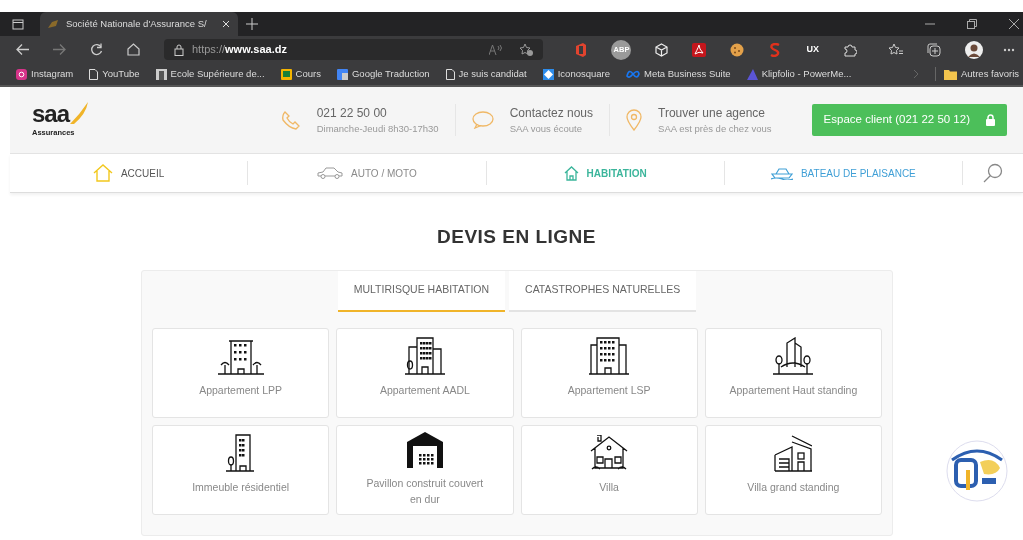 This screenshot has width=1023, height=540. What do you see at coordinates (482, 120) in the screenshot?
I see `chat-bubble-icon` at bounding box center [482, 120].